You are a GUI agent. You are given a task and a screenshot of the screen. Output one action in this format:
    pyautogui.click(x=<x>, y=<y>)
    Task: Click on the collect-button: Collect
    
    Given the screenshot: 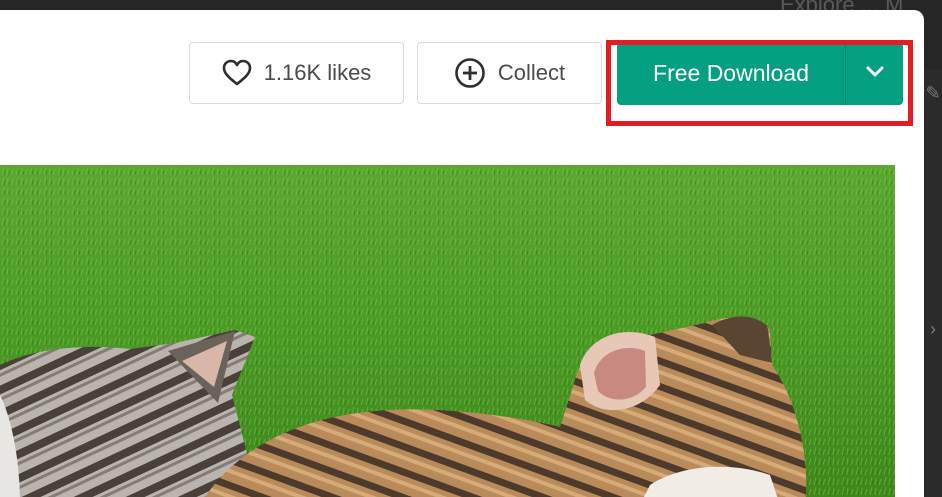 What is the action you would take?
    pyautogui.click(x=509, y=73)
    